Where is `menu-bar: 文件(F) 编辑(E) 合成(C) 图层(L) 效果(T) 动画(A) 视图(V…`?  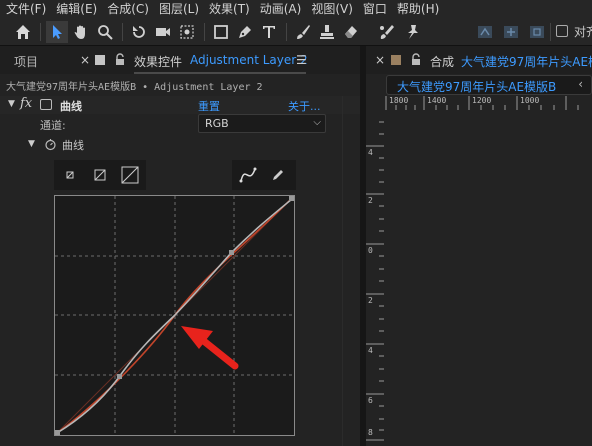
menu-bar: 文件(F) 编辑(E) 合成(C) 图层(L) 效果(T) 动画(A) 视图(V… is located at coordinates (296, 9).